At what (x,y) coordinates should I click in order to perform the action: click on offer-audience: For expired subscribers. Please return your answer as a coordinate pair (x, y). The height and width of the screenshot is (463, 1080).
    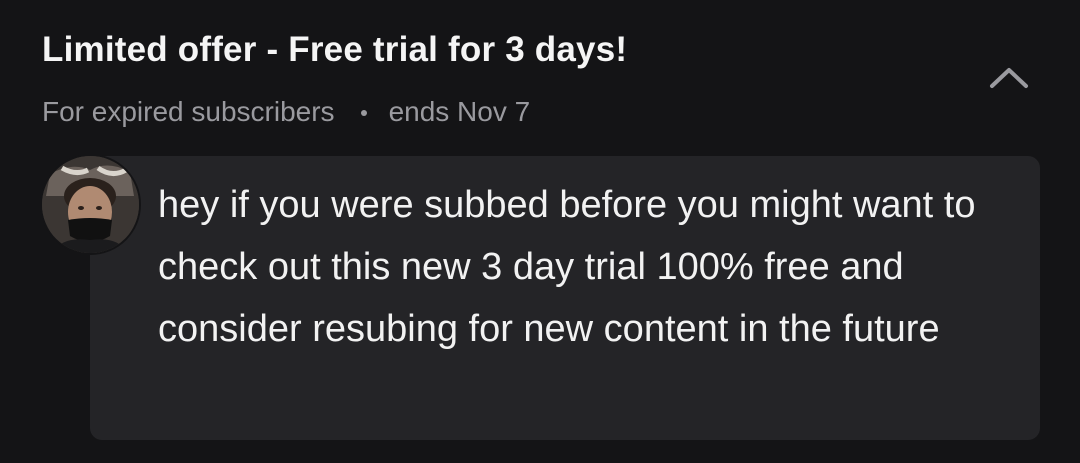
    Looking at the image, I should click on (188, 111).